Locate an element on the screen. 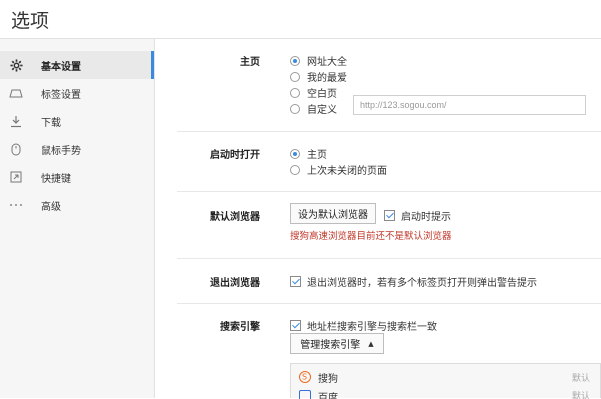  homepage-option-custom: 自定义 is located at coordinates (313, 108).